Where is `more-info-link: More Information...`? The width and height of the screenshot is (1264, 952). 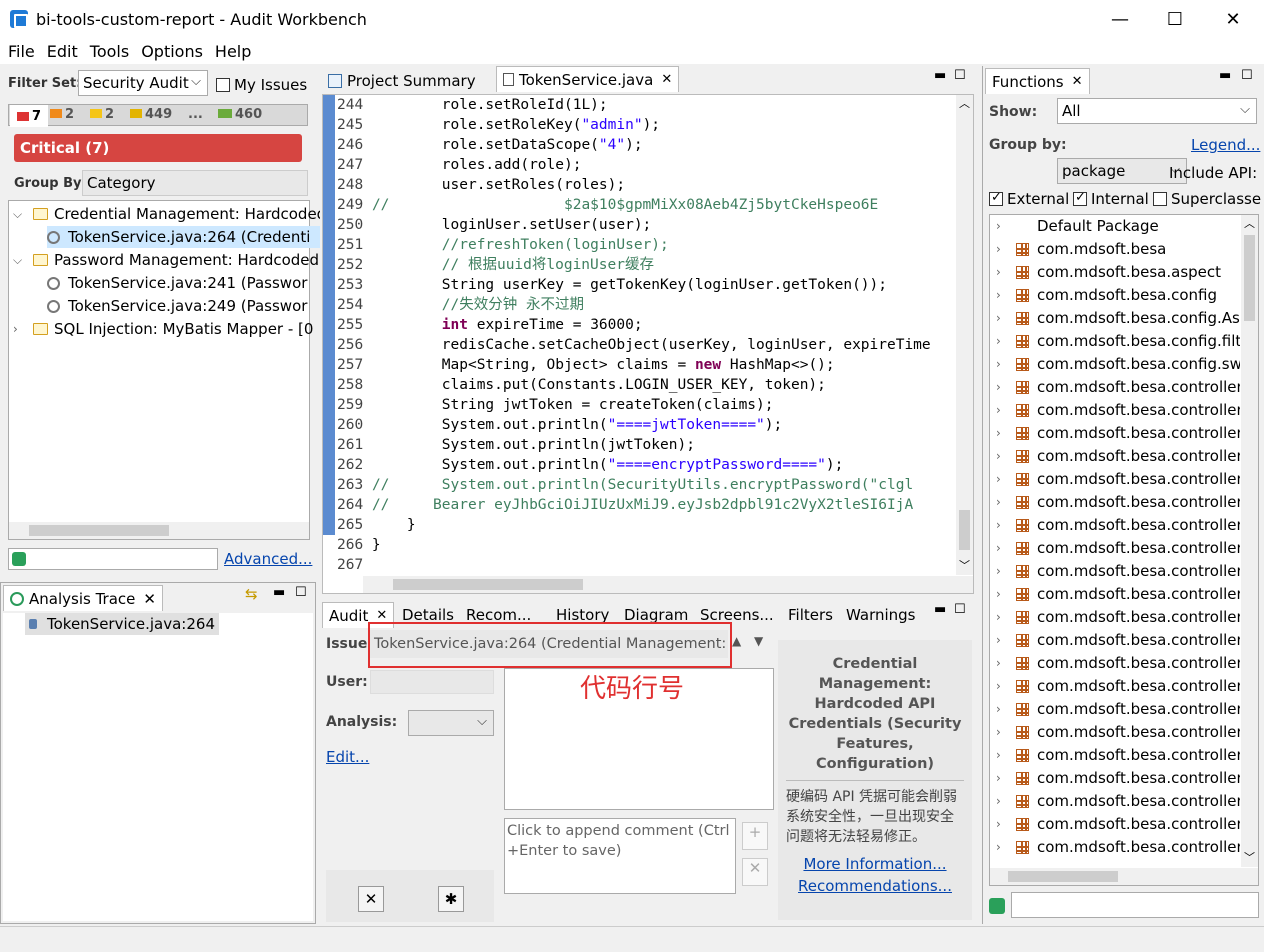 more-info-link: More Information... is located at coordinates (875, 864).